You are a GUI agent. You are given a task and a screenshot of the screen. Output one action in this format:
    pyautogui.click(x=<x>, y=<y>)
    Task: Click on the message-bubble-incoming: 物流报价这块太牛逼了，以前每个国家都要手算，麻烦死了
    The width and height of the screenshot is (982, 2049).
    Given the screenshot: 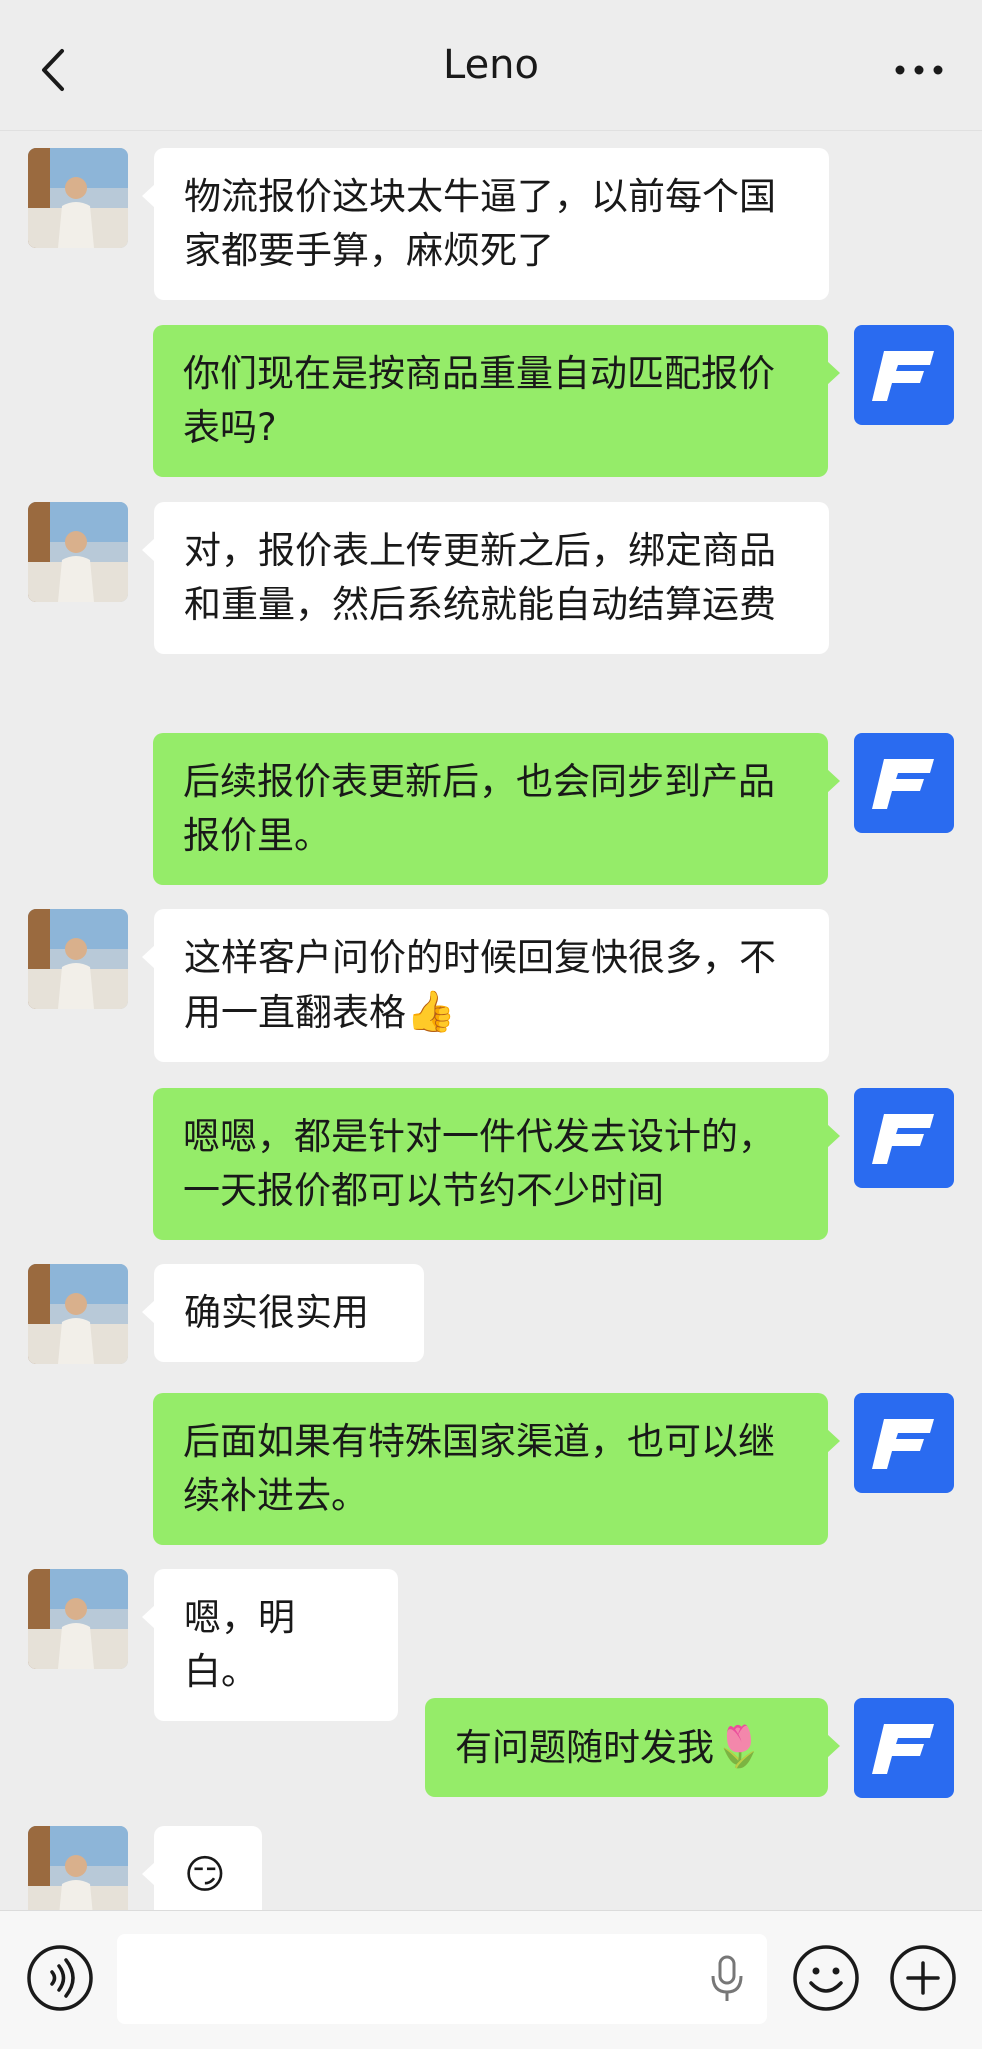 What is the action you would take?
    pyautogui.click(x=485, y=224)
    